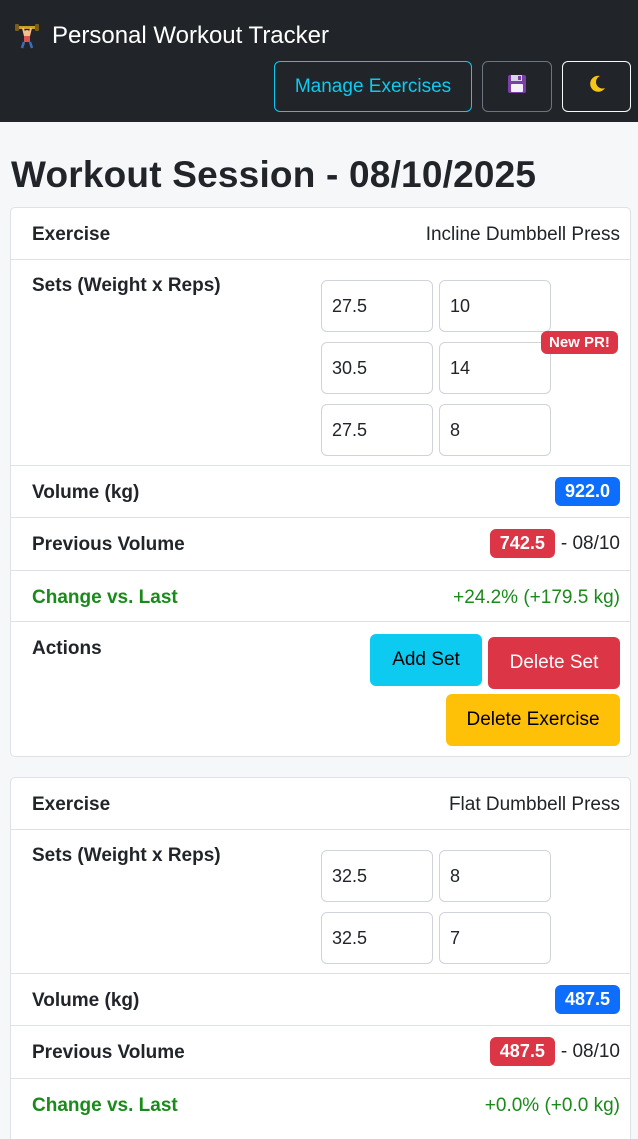 The height and width of the screenshot is (1139, 638). I want to click on change-value: +0.0% (+0.0 kg), so click(552, 1105).